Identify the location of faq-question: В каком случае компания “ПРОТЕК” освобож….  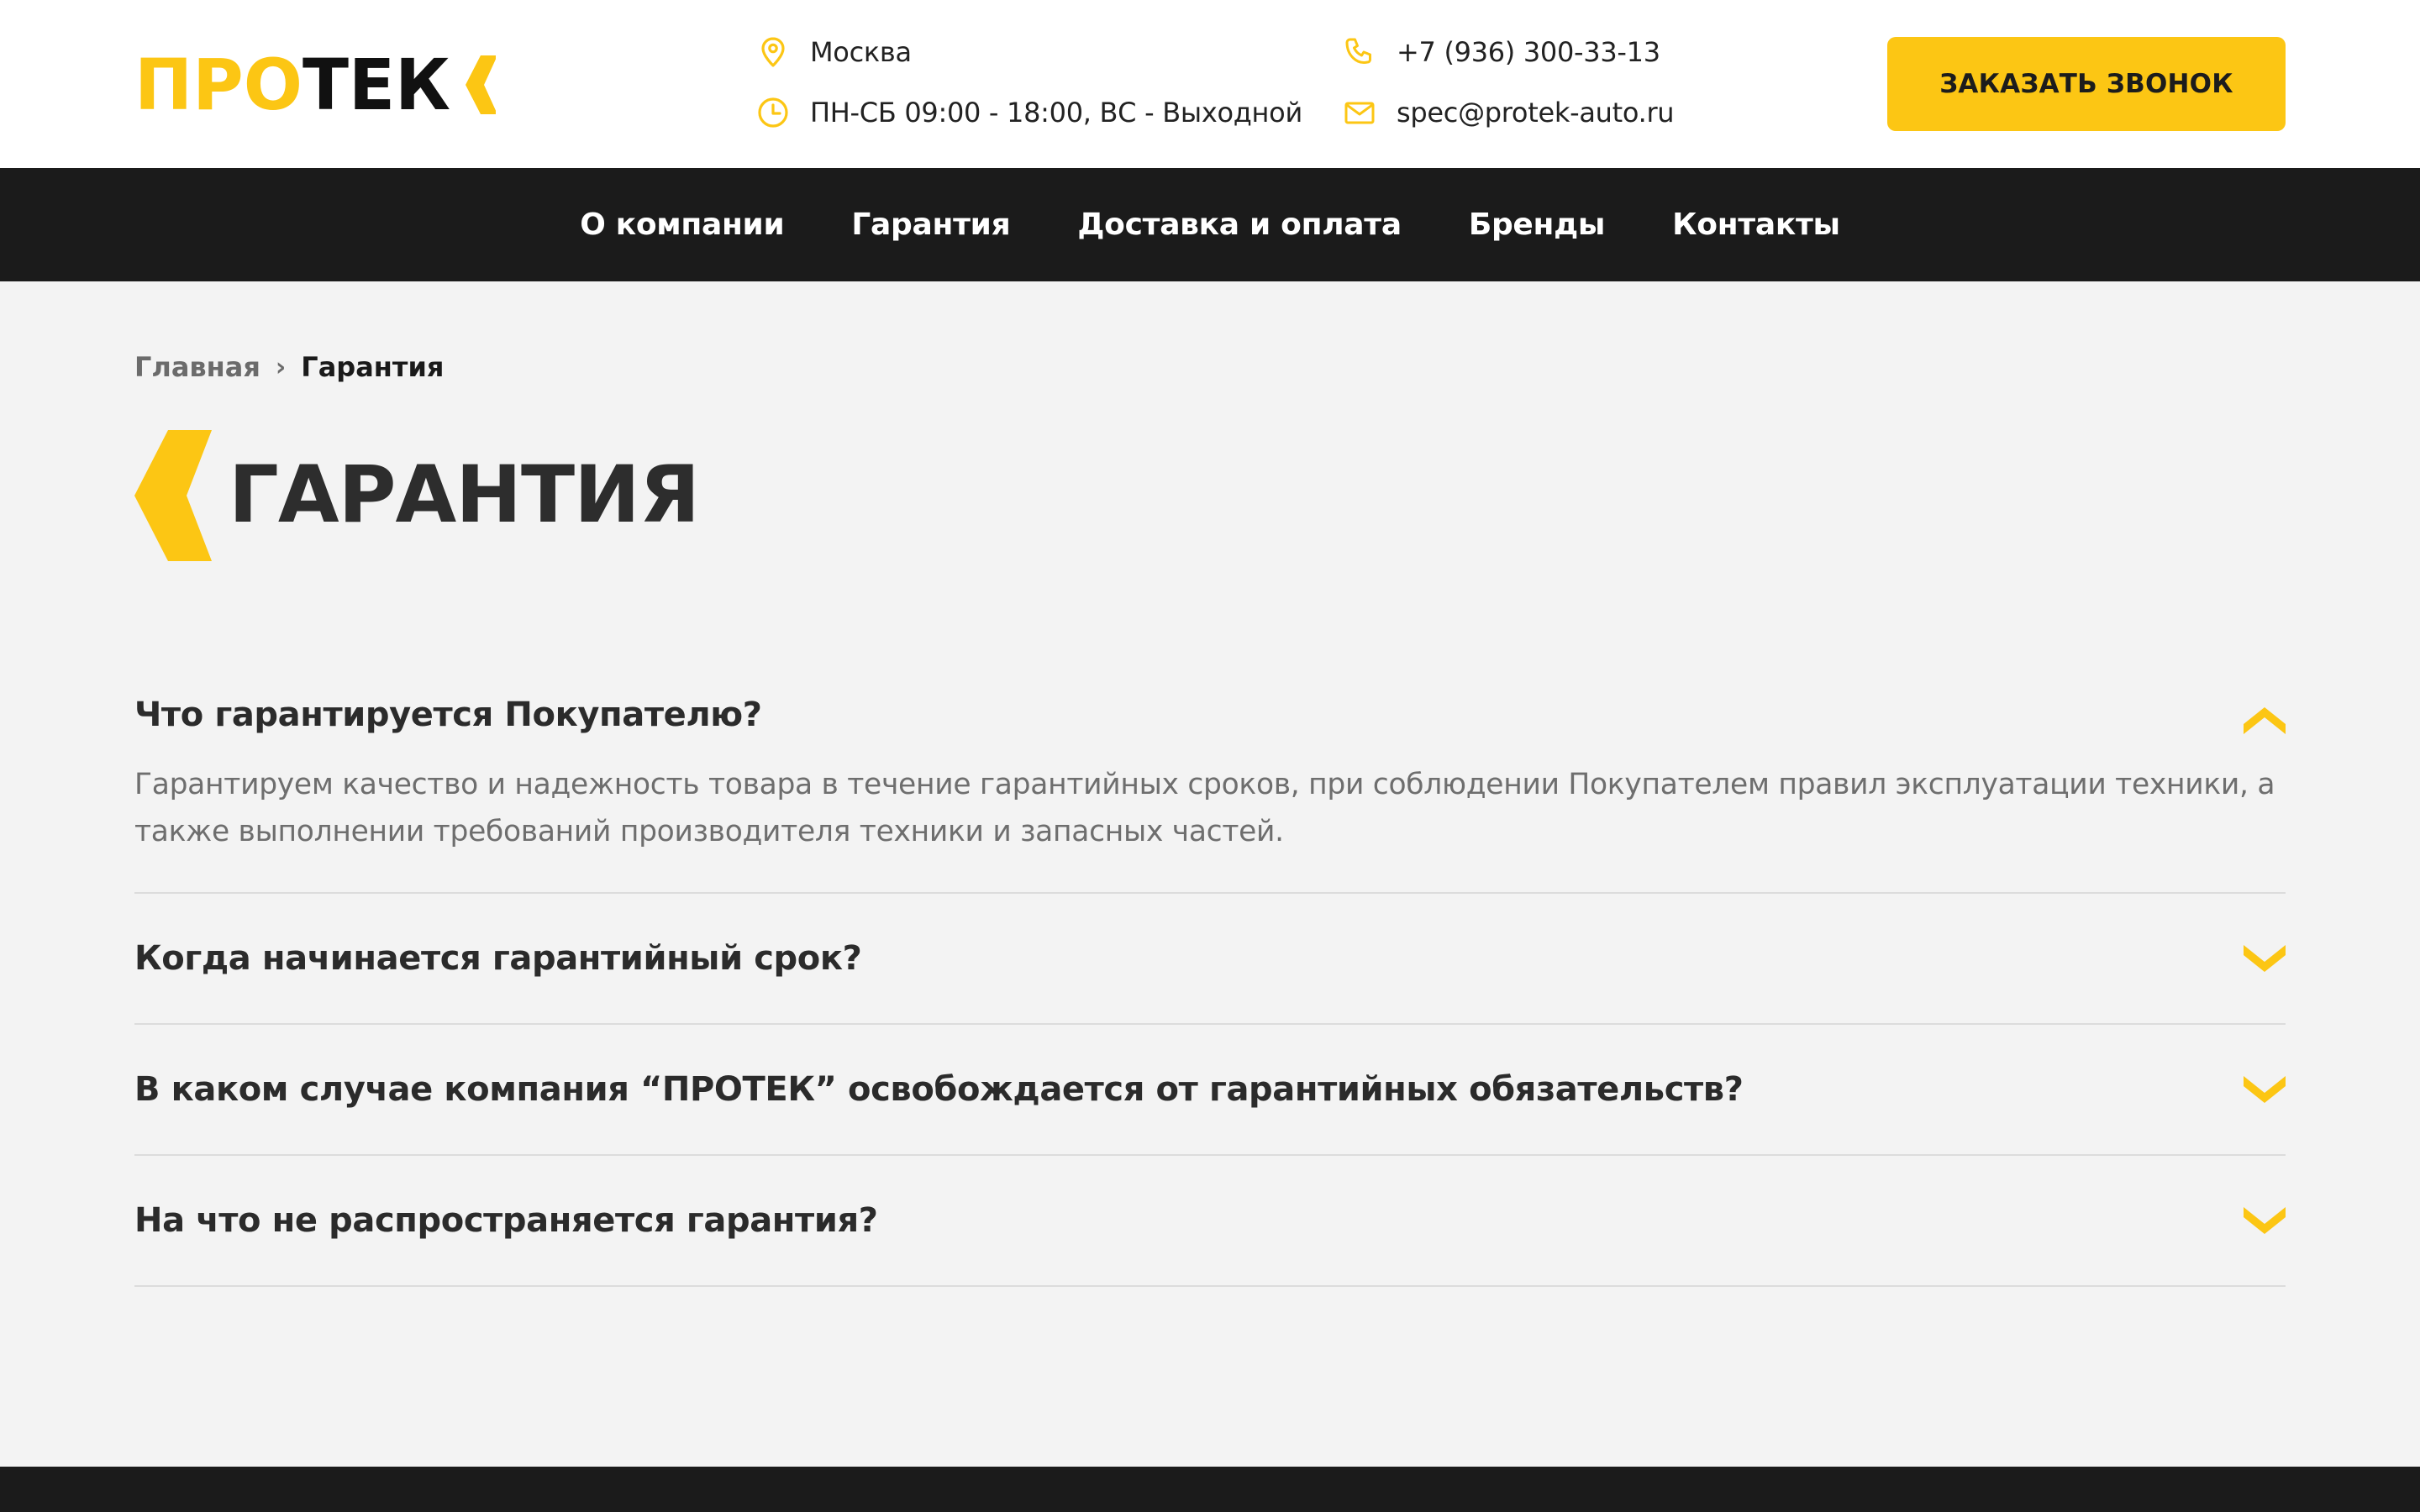
(939, 1089).